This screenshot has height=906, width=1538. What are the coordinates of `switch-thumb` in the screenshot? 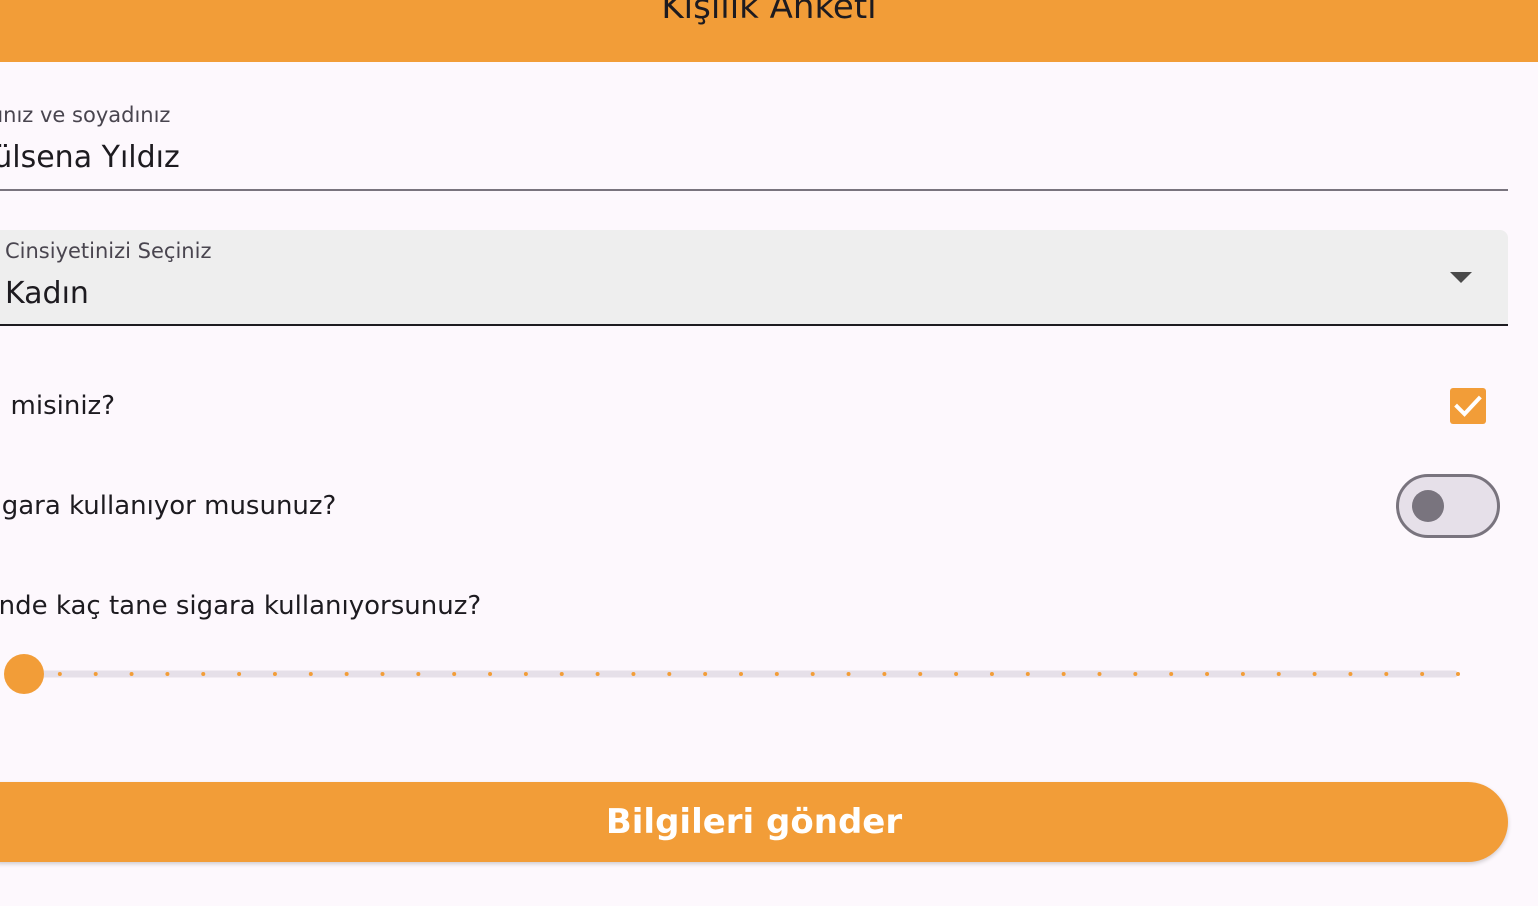 It's located at (1428, 506).